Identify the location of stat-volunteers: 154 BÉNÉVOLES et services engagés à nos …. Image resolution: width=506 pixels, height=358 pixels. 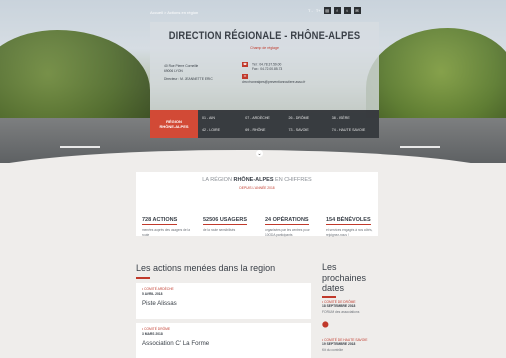
(352, 222).